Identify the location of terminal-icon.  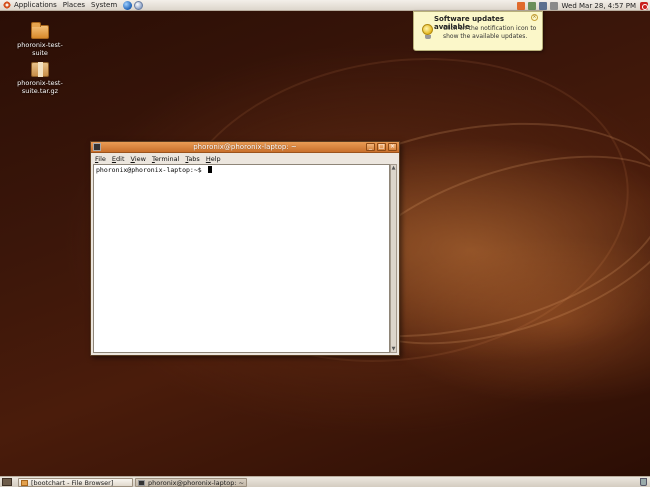
(141, 482).